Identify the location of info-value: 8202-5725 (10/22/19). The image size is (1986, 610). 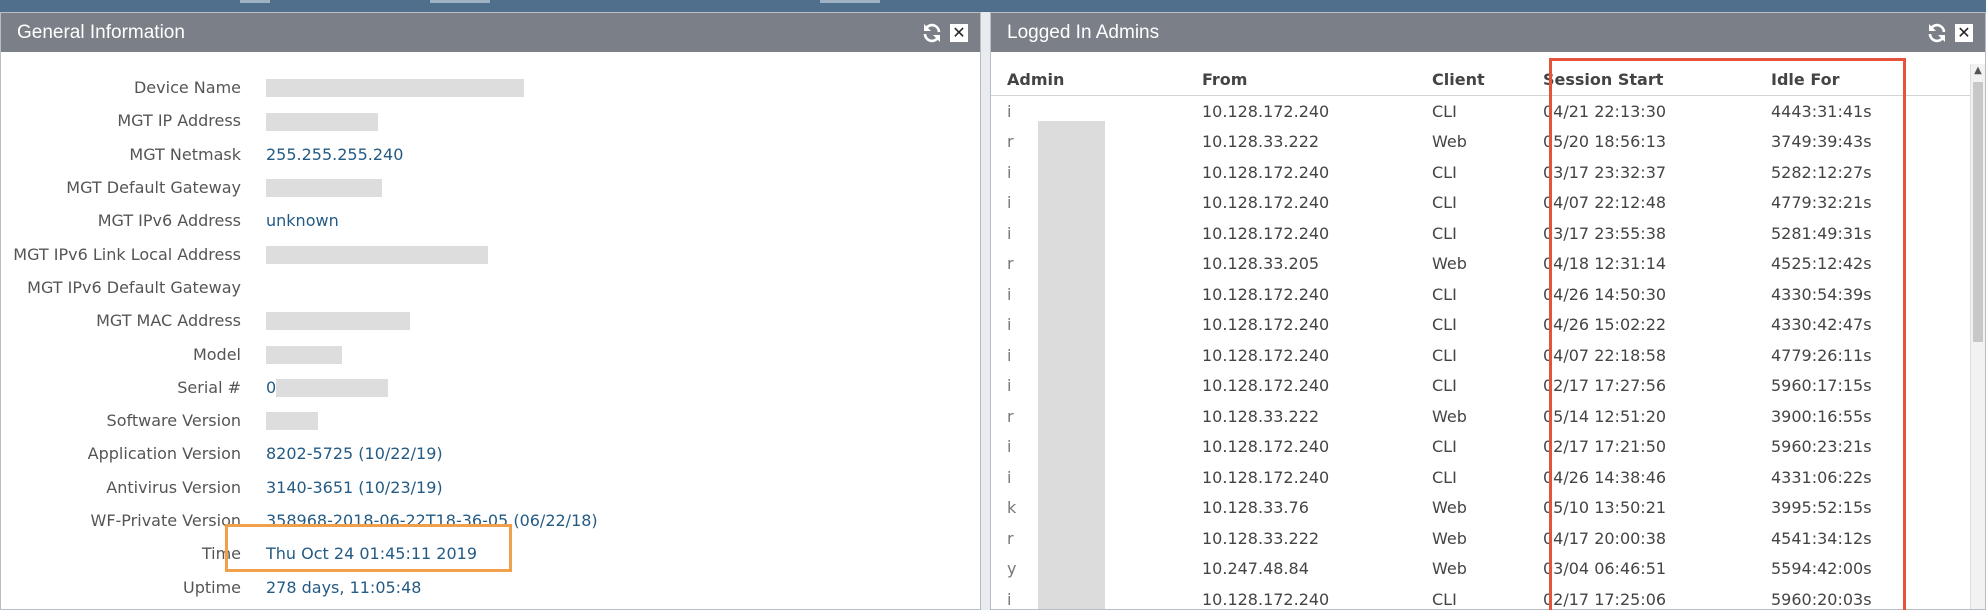
(354, 453).